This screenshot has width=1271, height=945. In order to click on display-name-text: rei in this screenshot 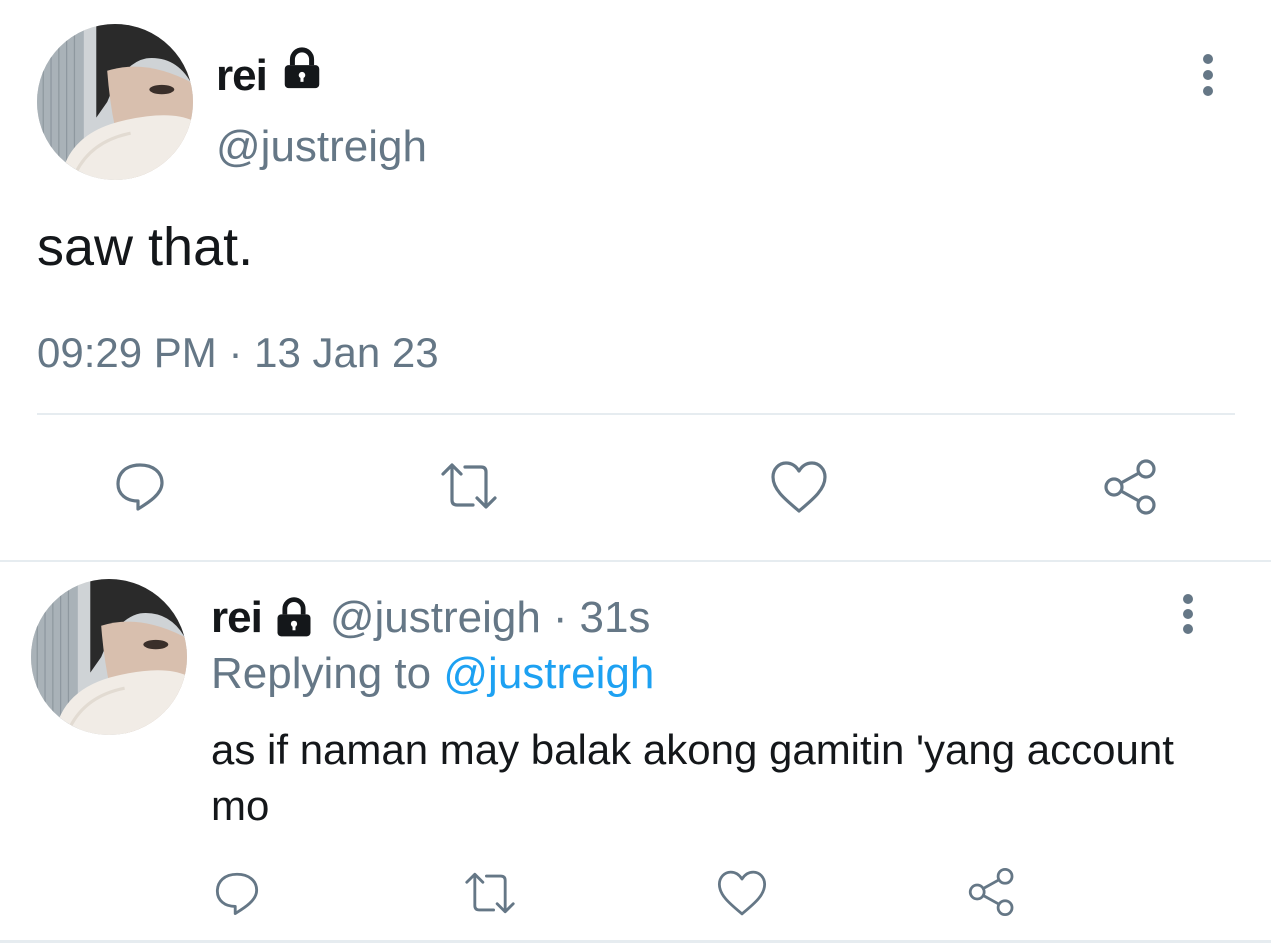, I will do `click(242, 75)`.